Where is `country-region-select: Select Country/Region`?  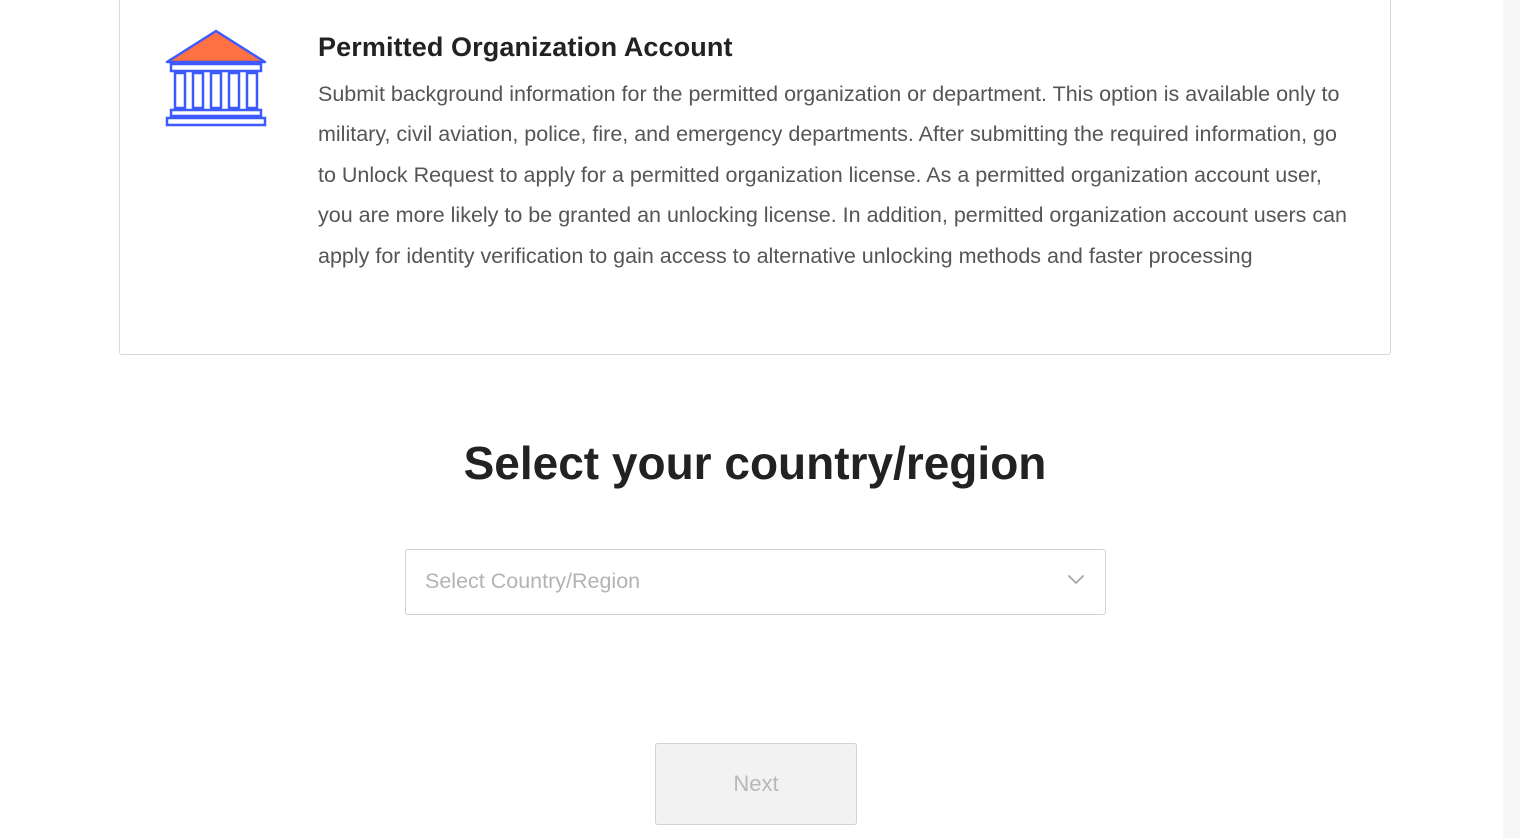 country-region-select: Select Country/Region is located at coordinates (755, 582).